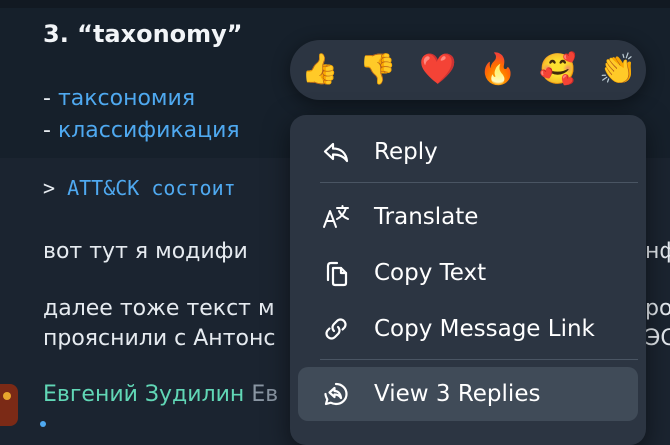 The height and width of the screenshot is (445, 670). What do you see at coordinates (9, 405) in the screenshot?
I see `avatar` at bounding box center [9, 405].